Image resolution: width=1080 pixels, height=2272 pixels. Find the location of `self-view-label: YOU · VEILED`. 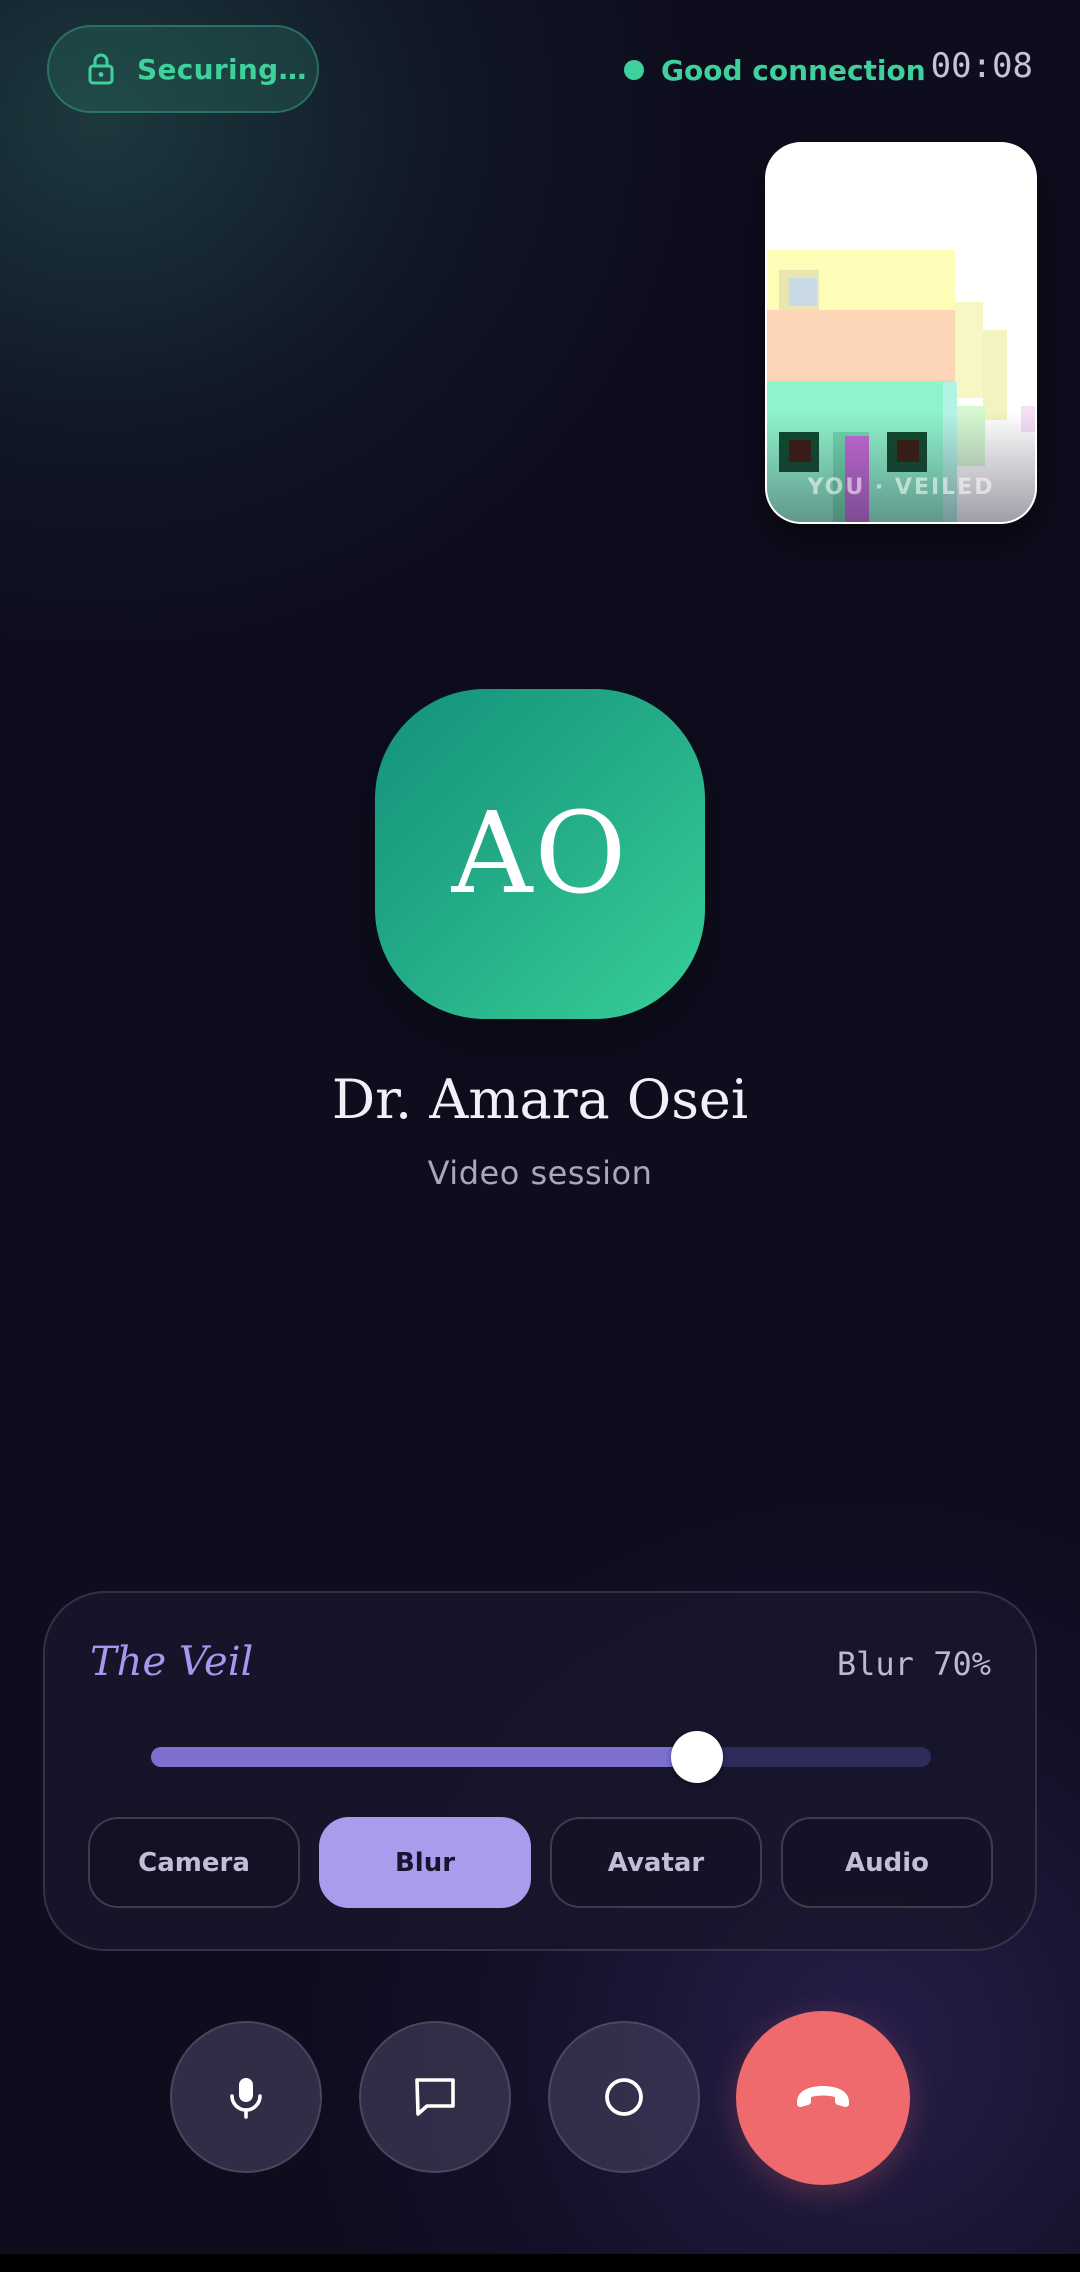

self-view-label: YOU · VEILED is located at coordinates (901, 487).